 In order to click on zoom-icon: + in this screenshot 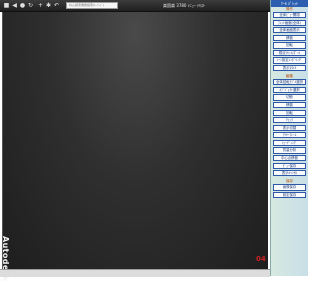, I will do `click(40, 5)`.